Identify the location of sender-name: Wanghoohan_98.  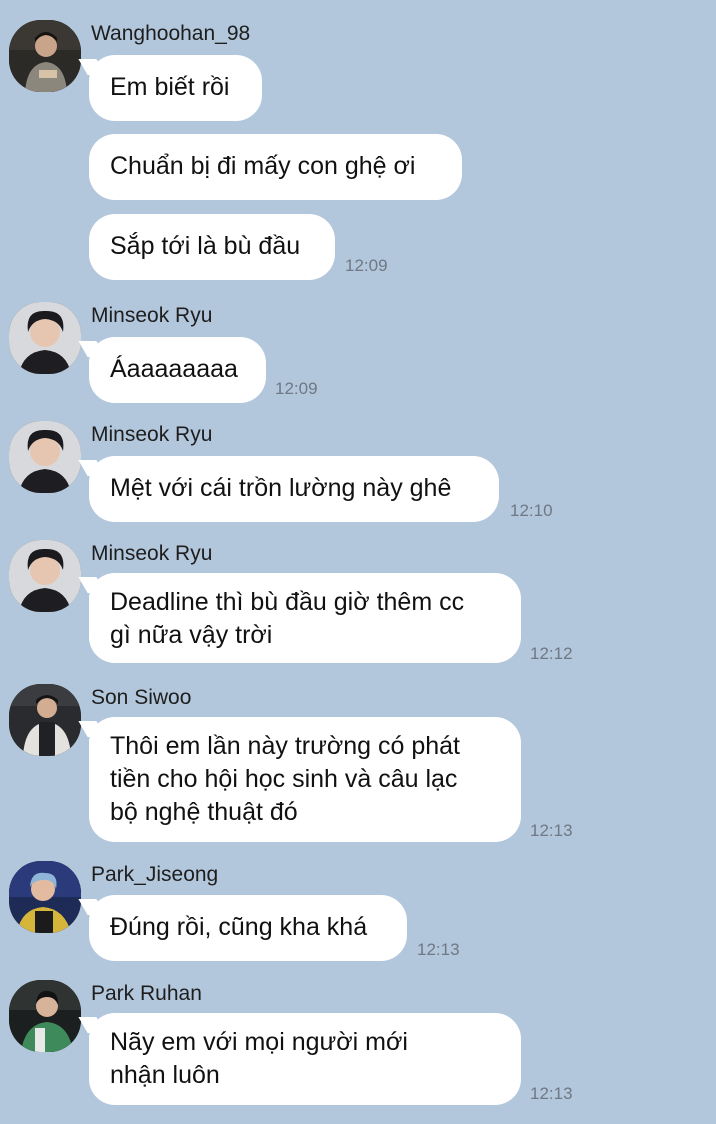
(171, 33).